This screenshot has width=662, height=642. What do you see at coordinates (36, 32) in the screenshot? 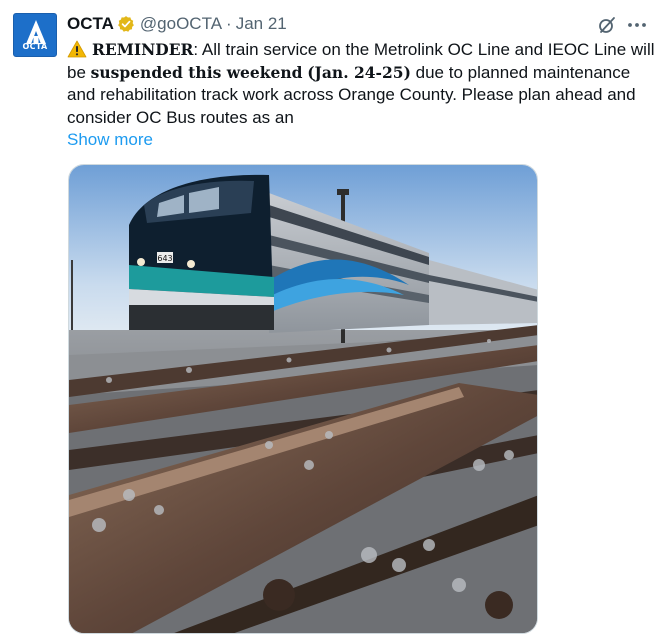
I see `octa-logo-icon` at bounding box center [36, 32].